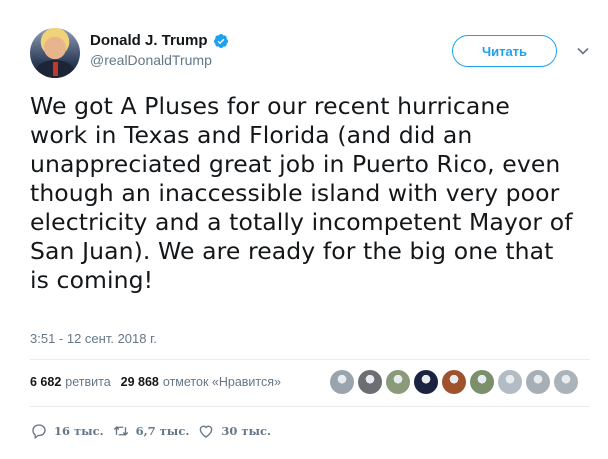 Image resolution: width=608 pixels, height=459 pixels. Describe the element at coordinates (159, 50) in the screenshot. I see `author-info: Donald J. Trump @realDonaldTrump` at that location.